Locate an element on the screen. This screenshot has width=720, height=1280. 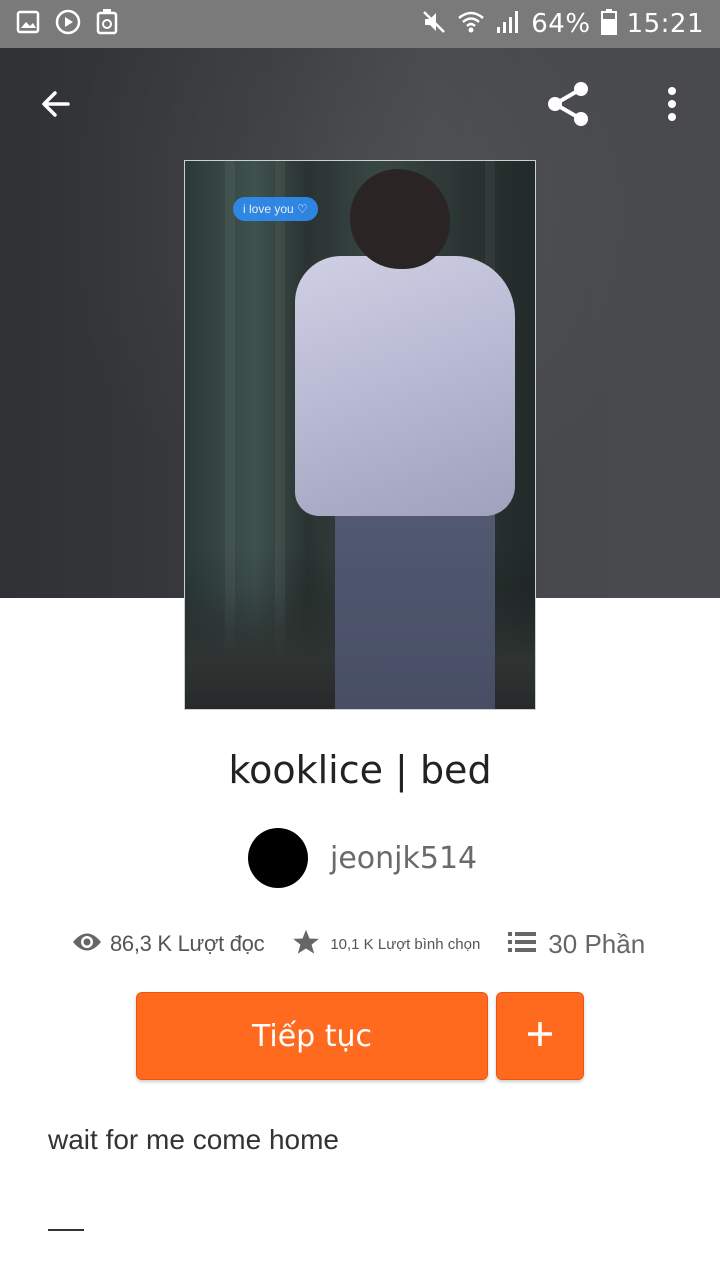
gallery-icon is located at coordinates (28, 24).